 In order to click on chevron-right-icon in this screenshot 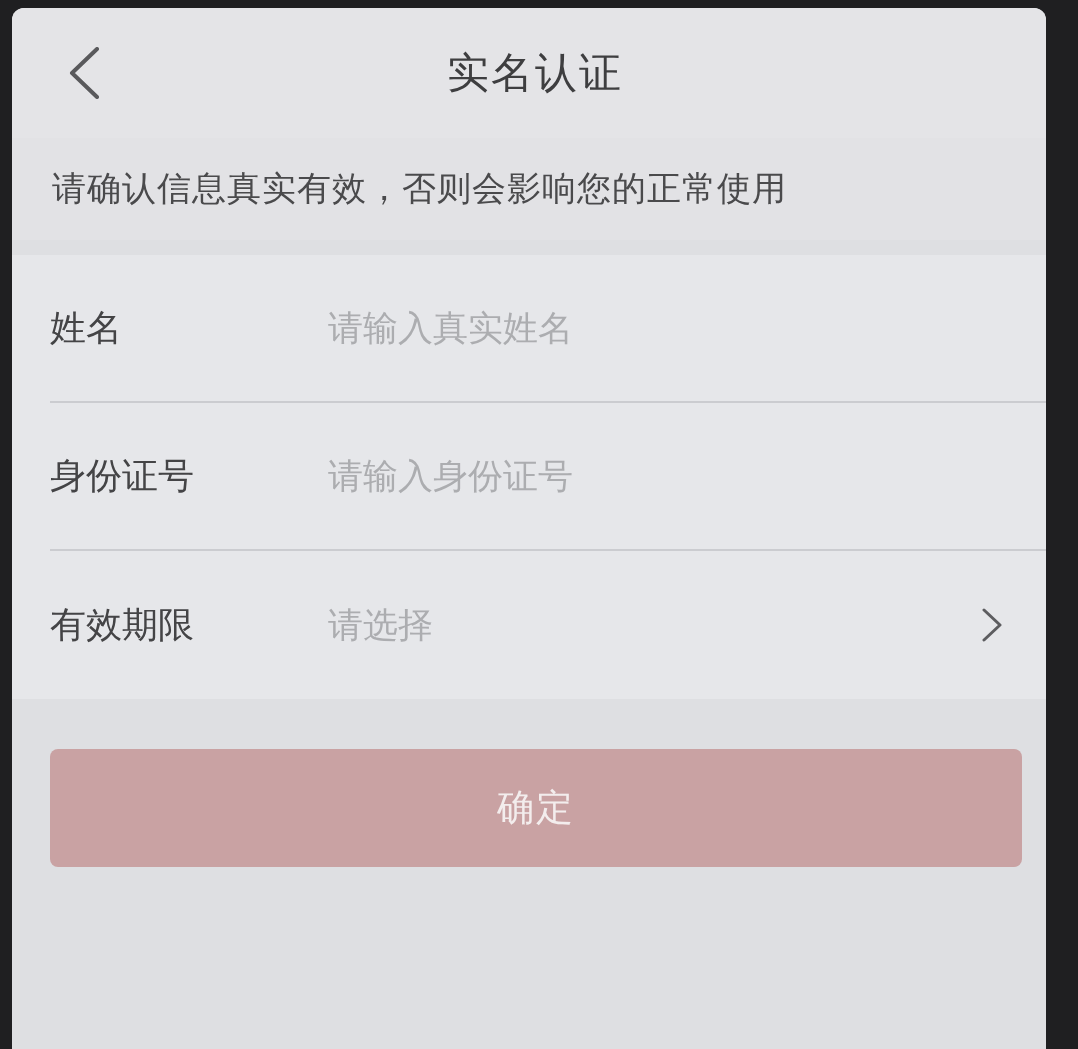, I will do `click(992, 625)`.